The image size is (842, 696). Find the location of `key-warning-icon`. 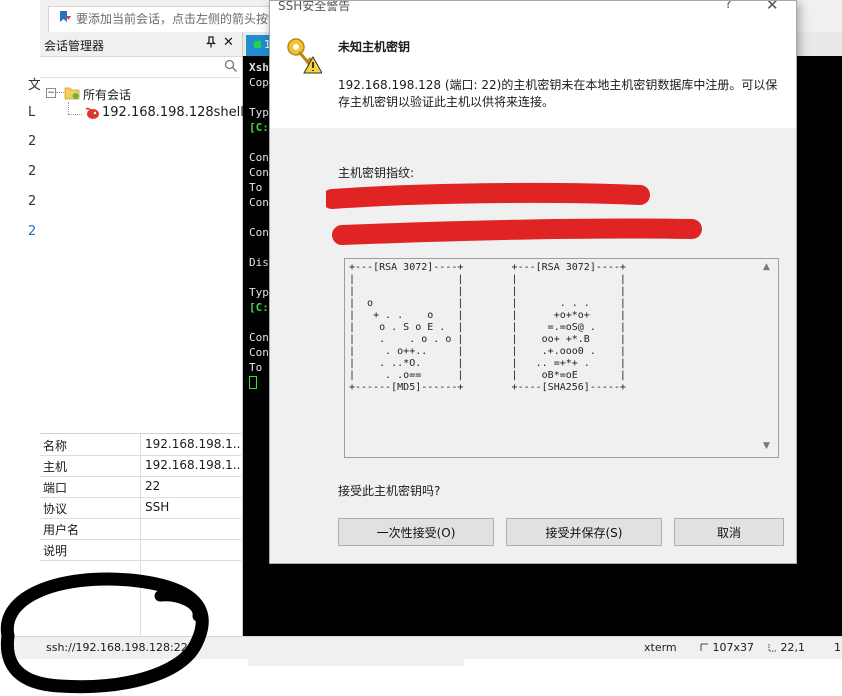

key-warning-icon is located at coordinates (304, 56).